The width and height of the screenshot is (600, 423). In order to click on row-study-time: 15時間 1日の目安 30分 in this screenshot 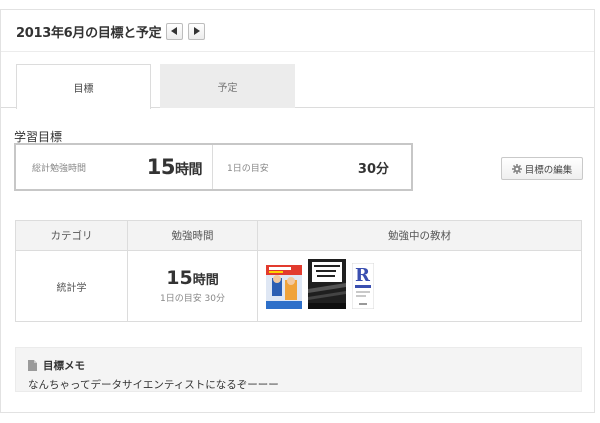, I will do `click(192, 286)`.